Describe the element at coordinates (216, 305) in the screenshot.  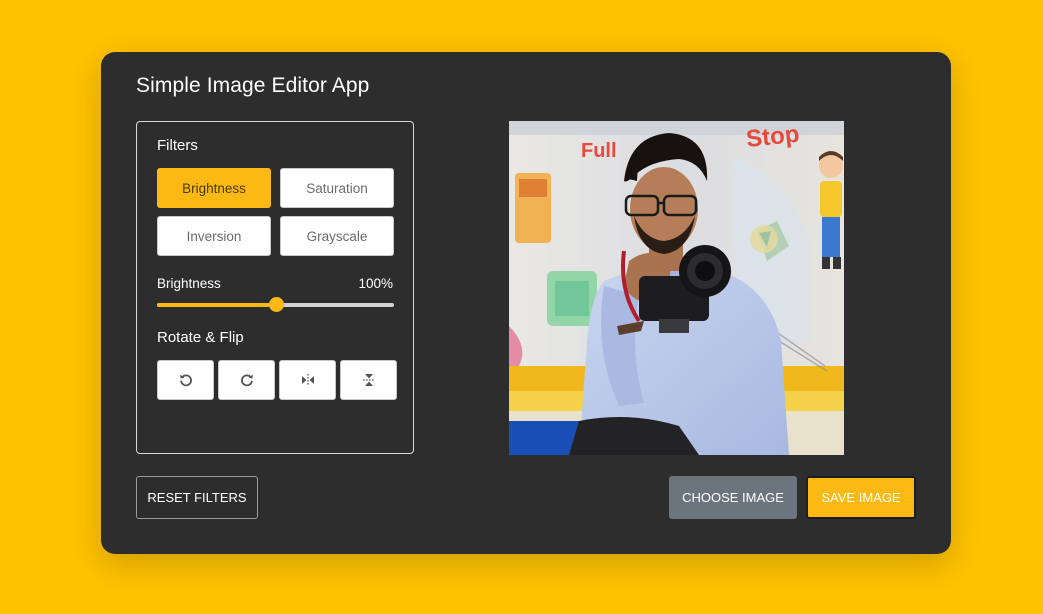
I see `slider-fill` at that location.